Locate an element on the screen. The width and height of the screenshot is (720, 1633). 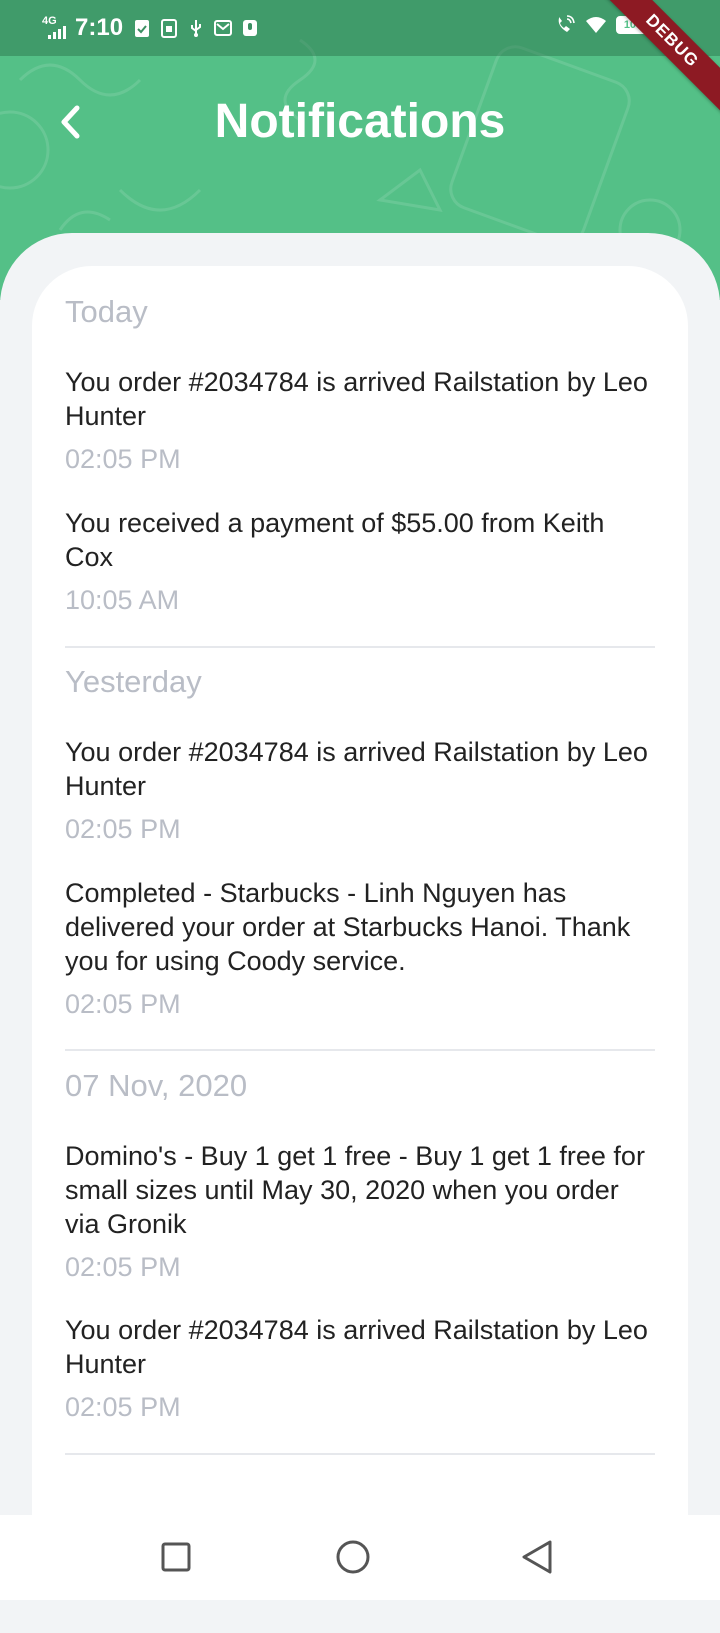
notification-group-yesterday: Yesterday is located at coordinates (360, 682).